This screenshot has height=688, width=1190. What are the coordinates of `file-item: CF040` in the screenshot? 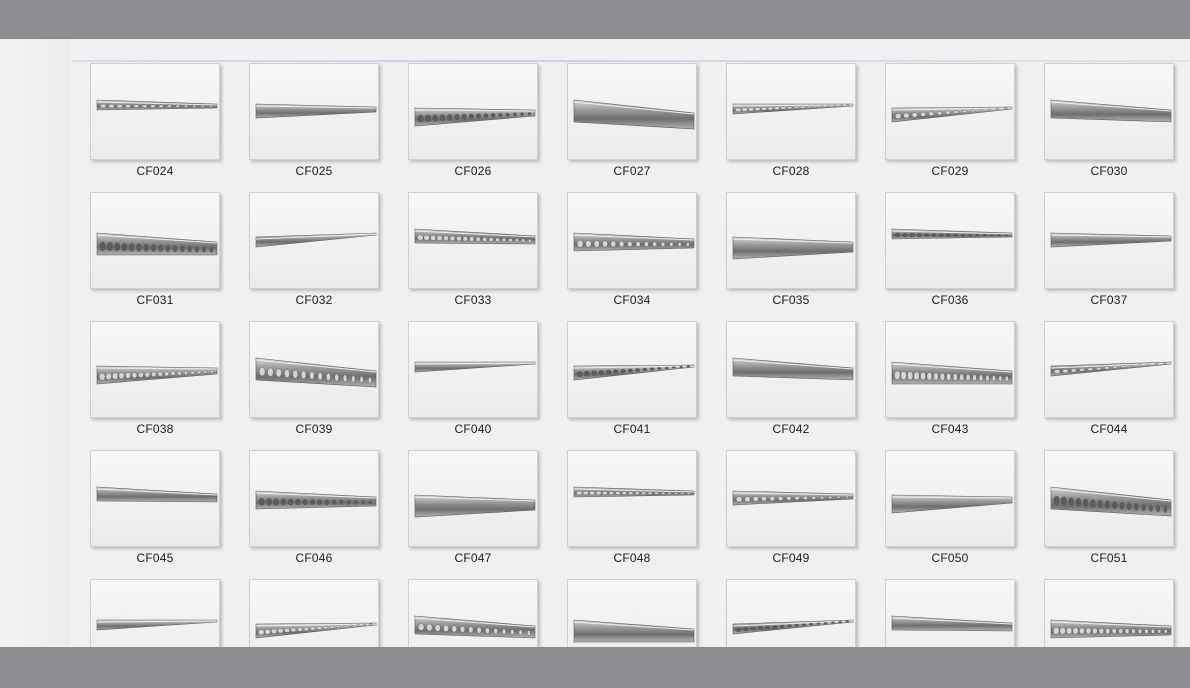 It's located at (473, 383).